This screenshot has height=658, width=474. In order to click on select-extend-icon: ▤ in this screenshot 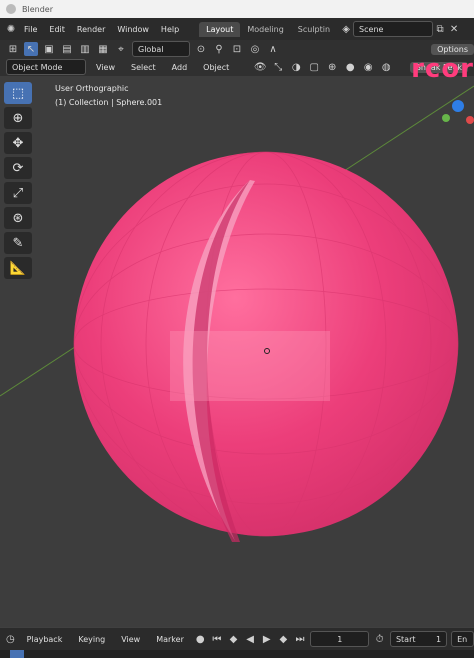, I will do `click(67, 49)`.